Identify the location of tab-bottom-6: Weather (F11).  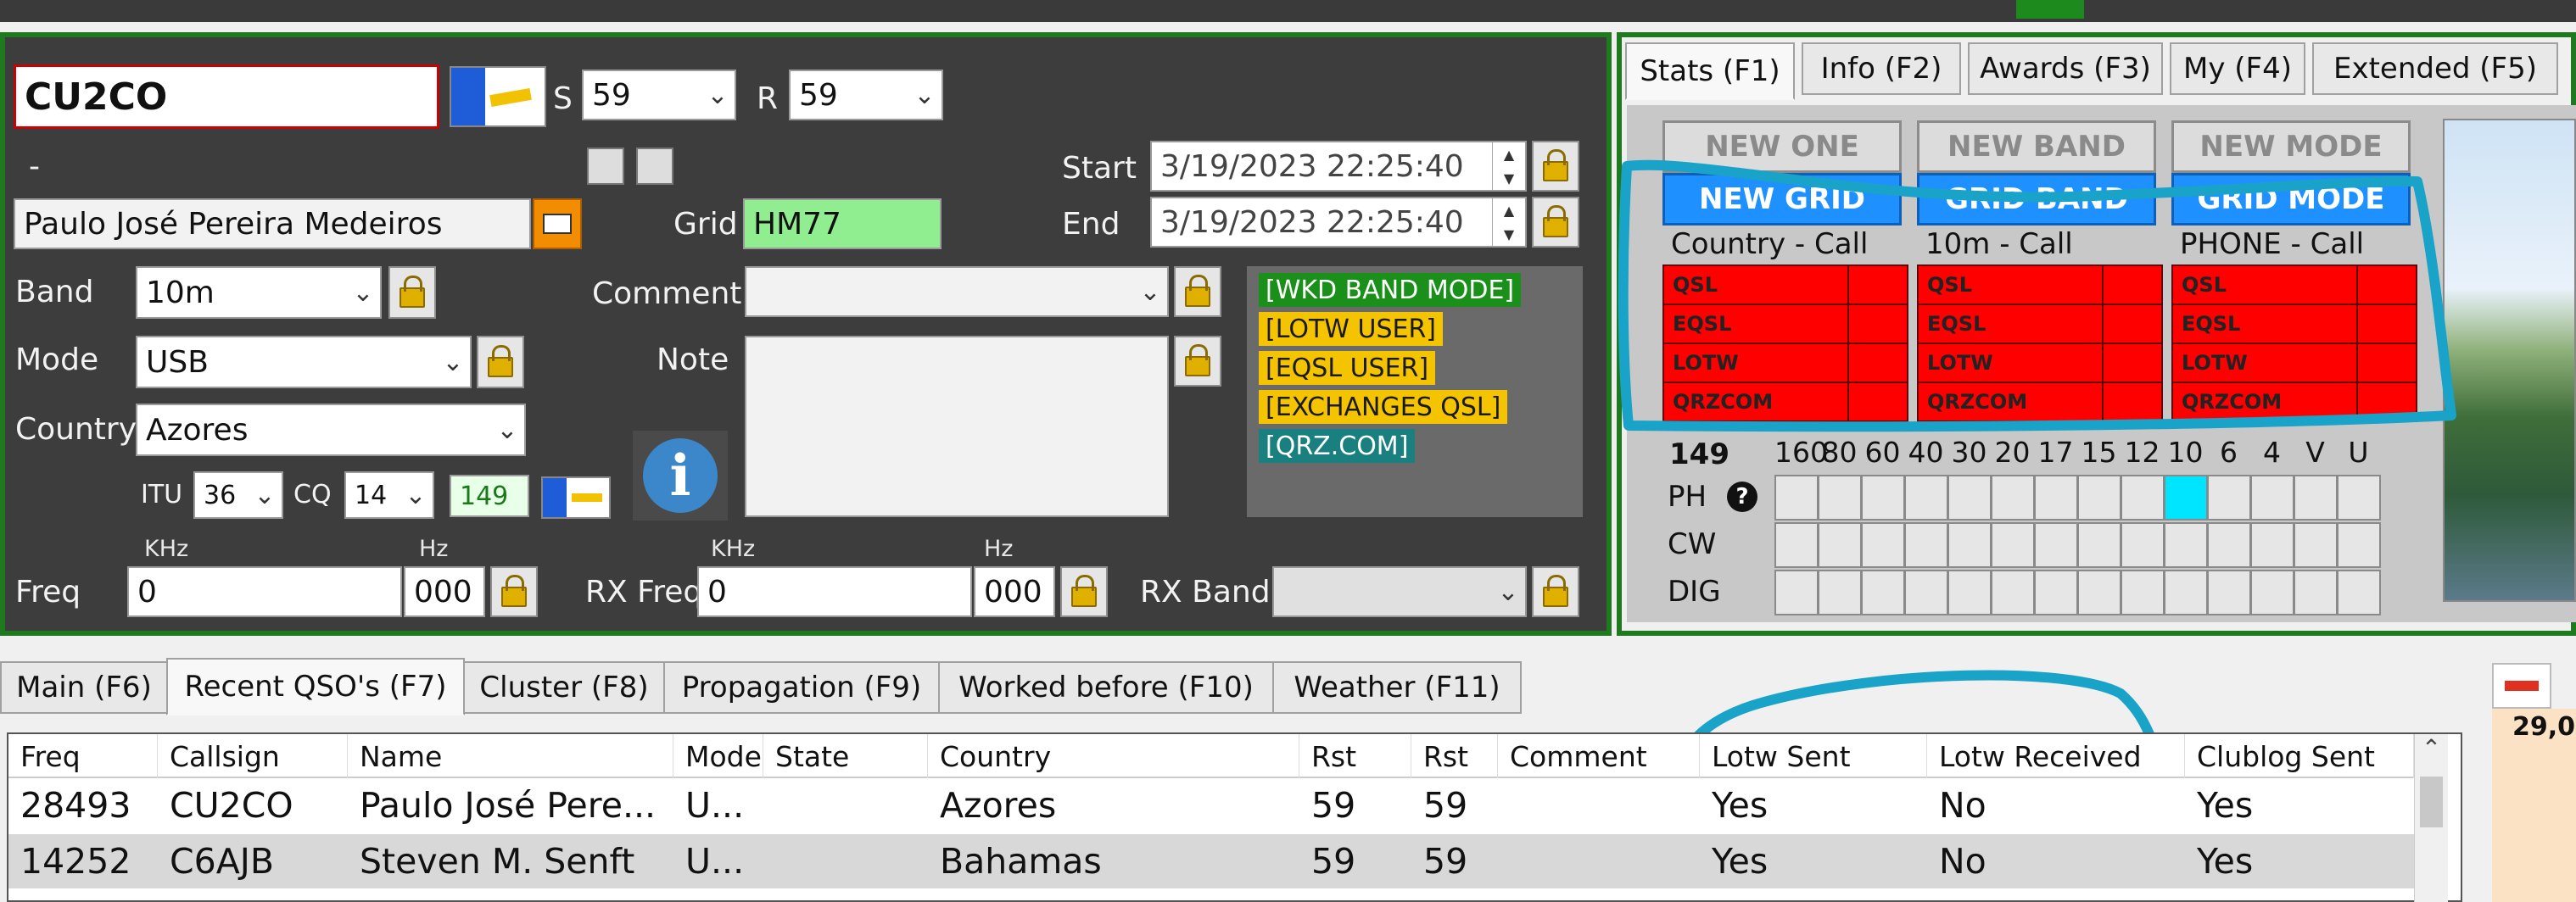
(1397, 688).